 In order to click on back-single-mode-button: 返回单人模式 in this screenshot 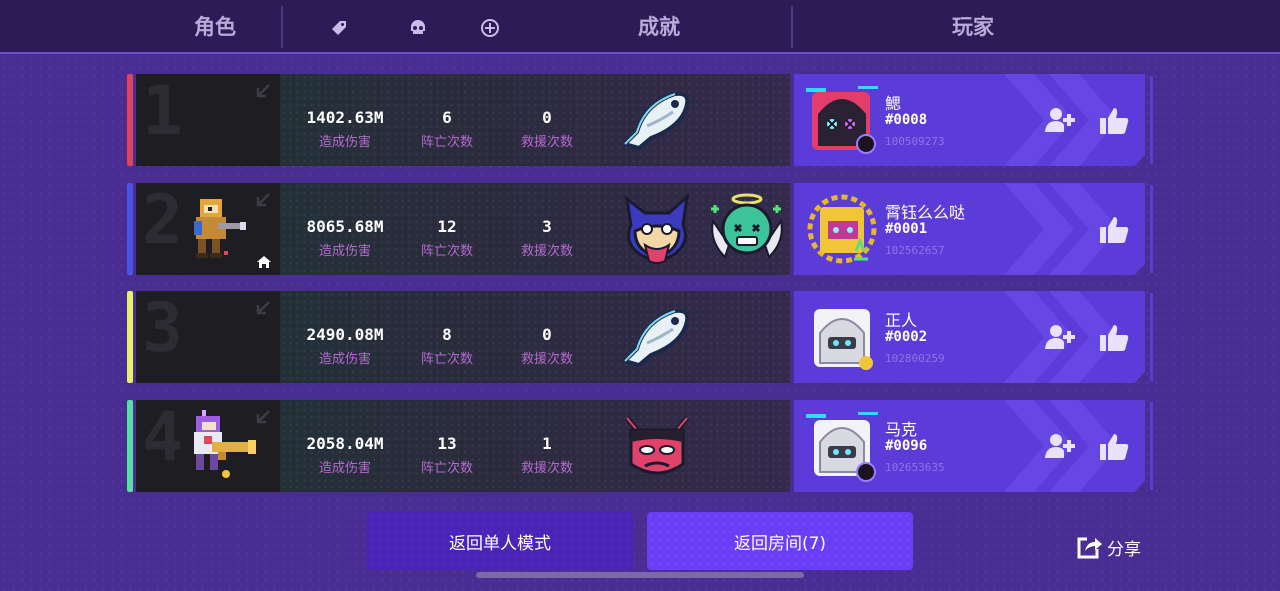, I will do `click(500, 541)`.